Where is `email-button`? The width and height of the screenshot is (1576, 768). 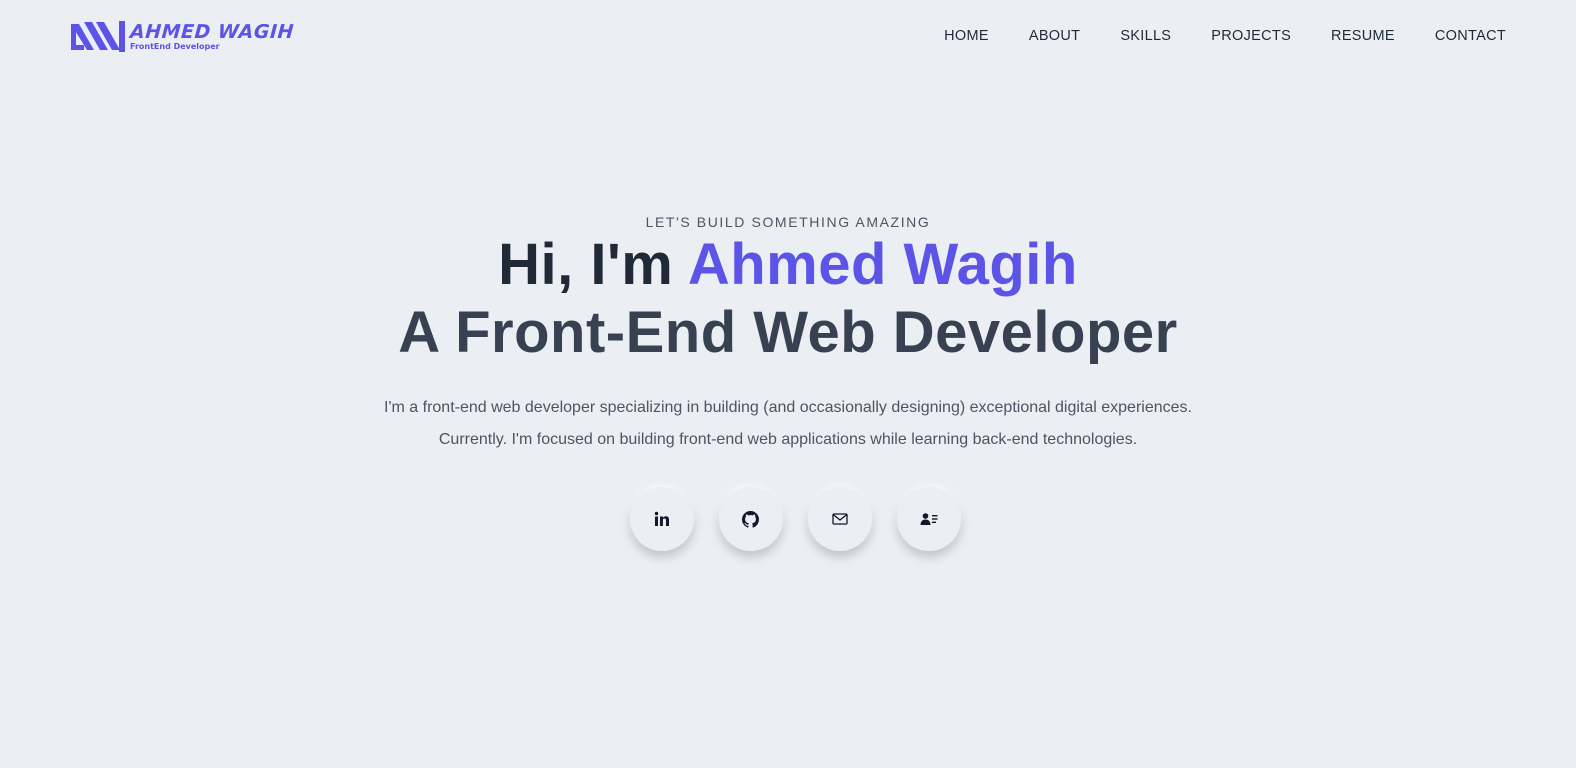 email-button is located at coordinates (839, 519).